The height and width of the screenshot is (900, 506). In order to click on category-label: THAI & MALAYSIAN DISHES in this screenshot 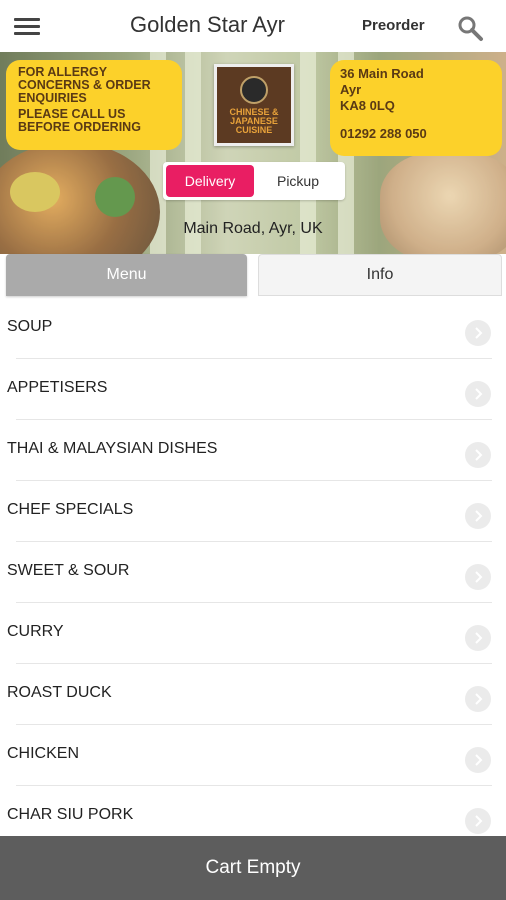, I will do `click(112, 448)`.